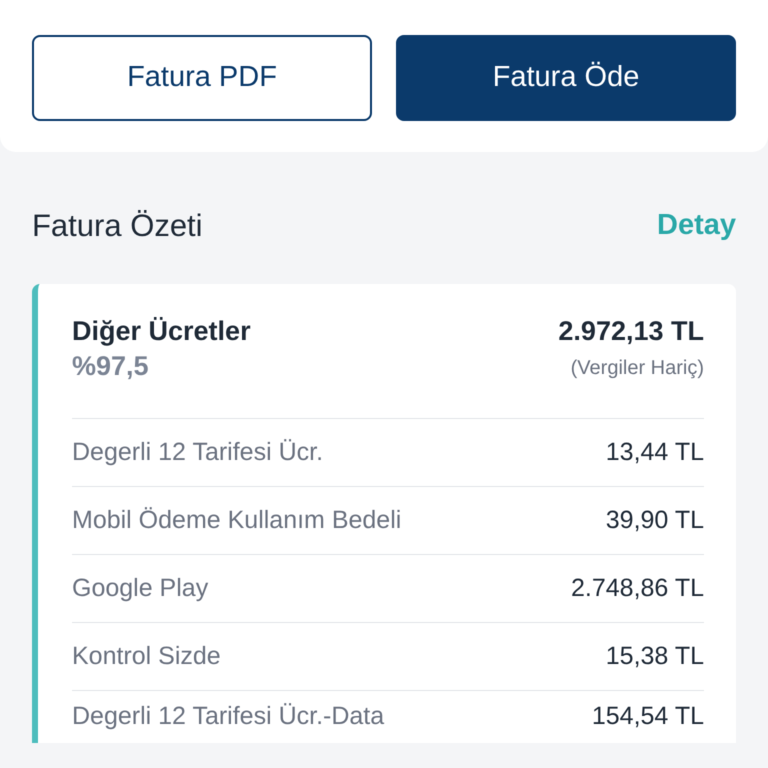 This screenshot has height=768, width=768. I want to click on card-title: Diğer Ücretler, so click(161, 331).